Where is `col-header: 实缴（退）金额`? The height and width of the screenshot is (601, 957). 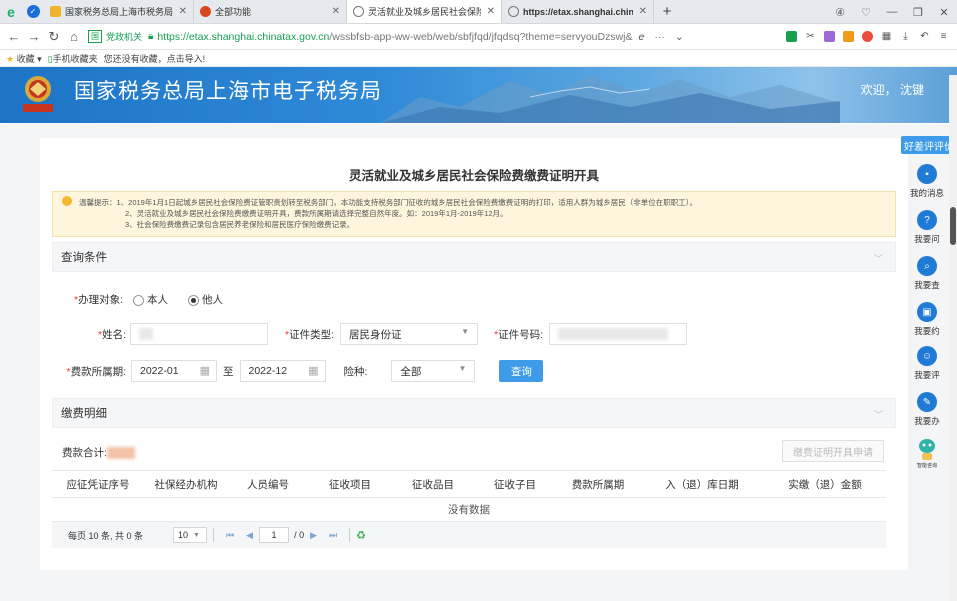 col-header: 实缴（退）金额 is located at coordinates (825, 484).